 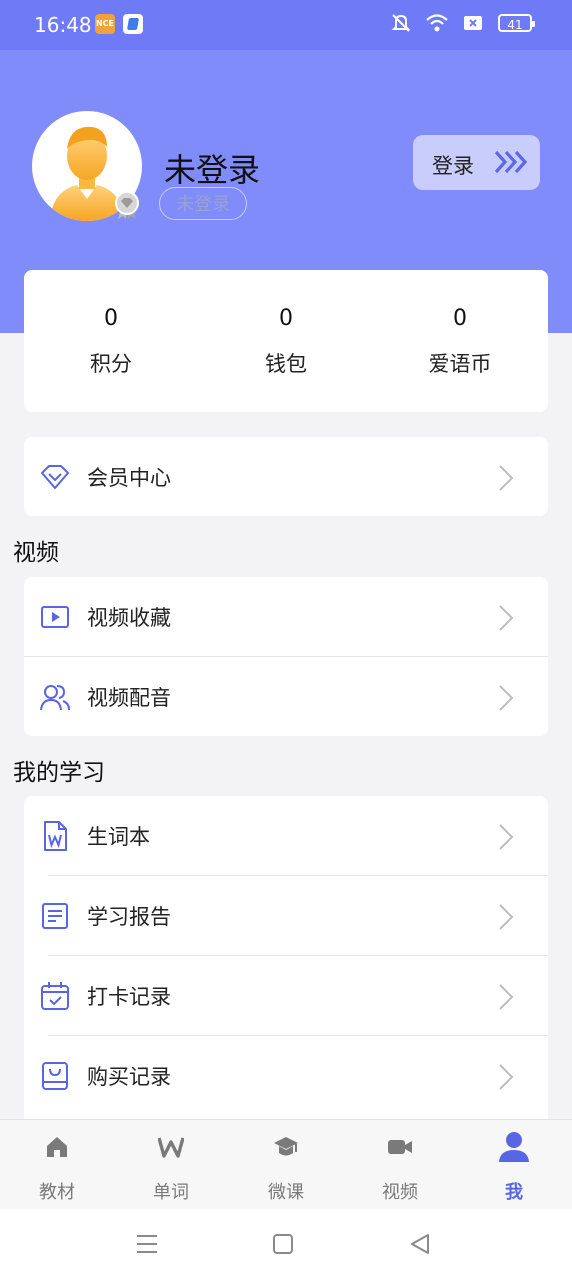 What do you see at coordinates (286, 1192) in the screenshot?
I see `tab-microcourse-label: 微课` at bounding box center [286, 1192].